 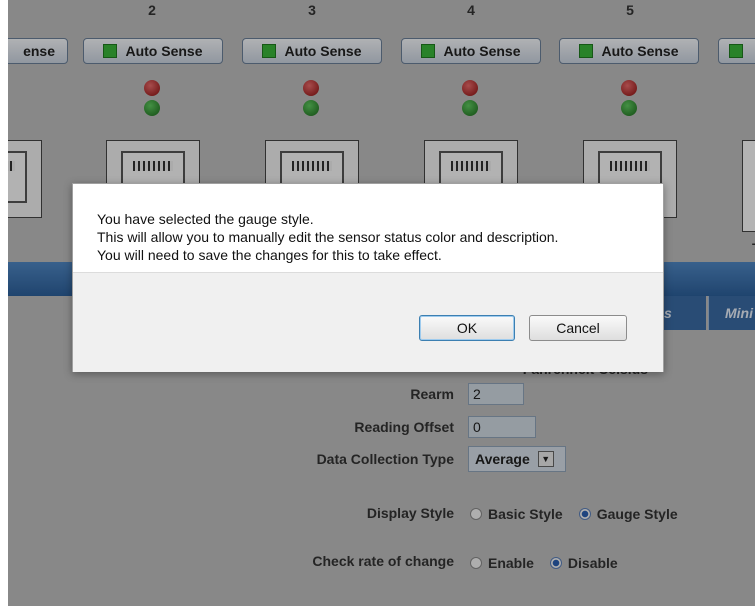 What do you see at coordinates (205, 219) in the screenshot?
I see `dialog-message-line: You have selected the gauge style.` at bounding box center [205, 219].